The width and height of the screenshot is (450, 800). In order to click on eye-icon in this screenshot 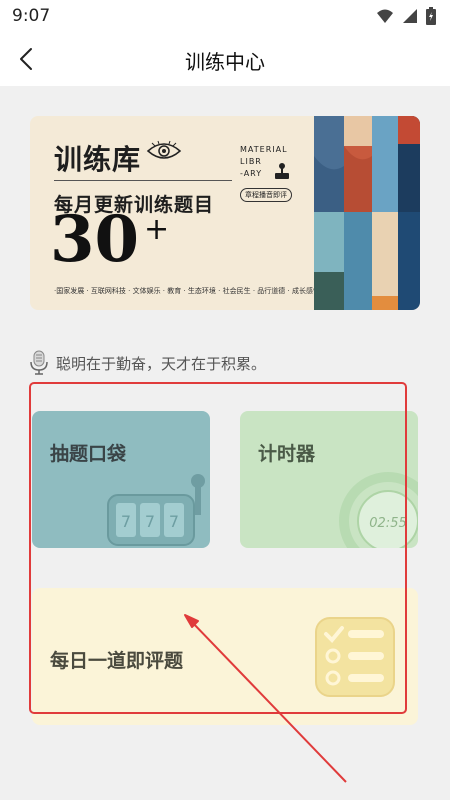, I will do `click(164, 149)`.